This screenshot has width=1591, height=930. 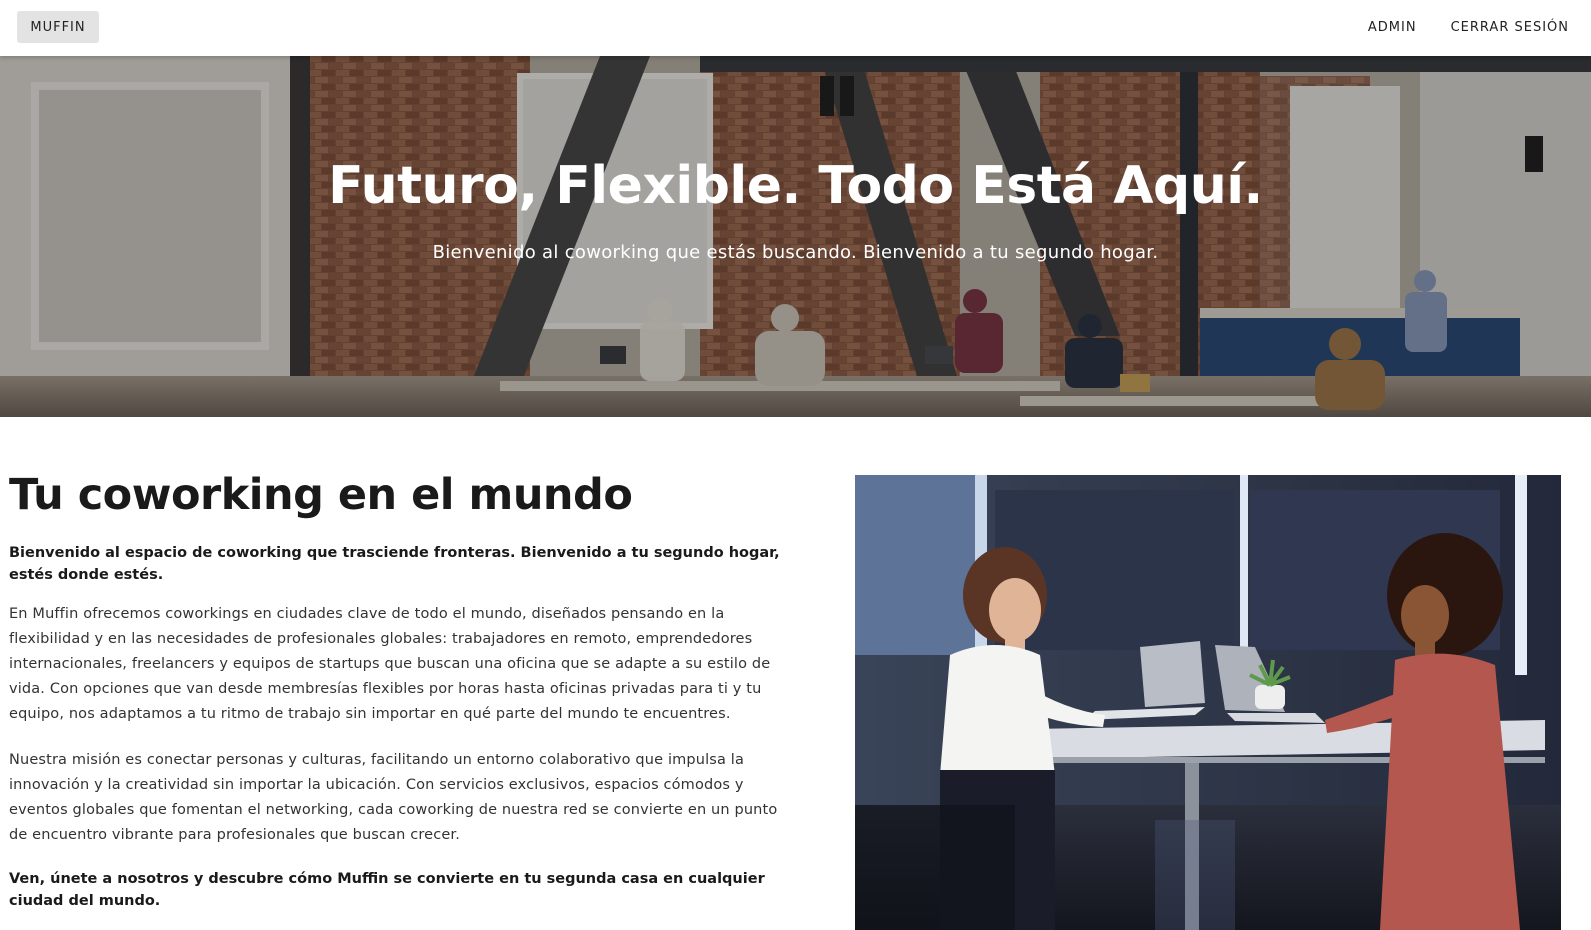 What do you see at coordinates (1392, 27) in the screenshot?
I see `nav-admin-link: ADMIN` at bounding box center [1392, 27].